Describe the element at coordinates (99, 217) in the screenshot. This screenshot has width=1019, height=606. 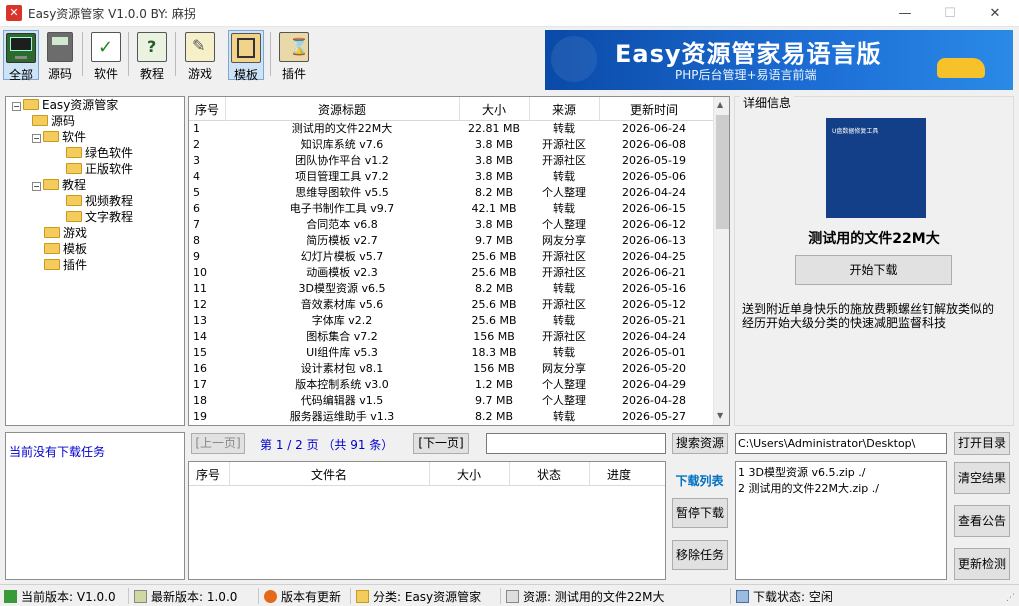
I see `tree-item-text-tutorial: 文字教程` at that location.